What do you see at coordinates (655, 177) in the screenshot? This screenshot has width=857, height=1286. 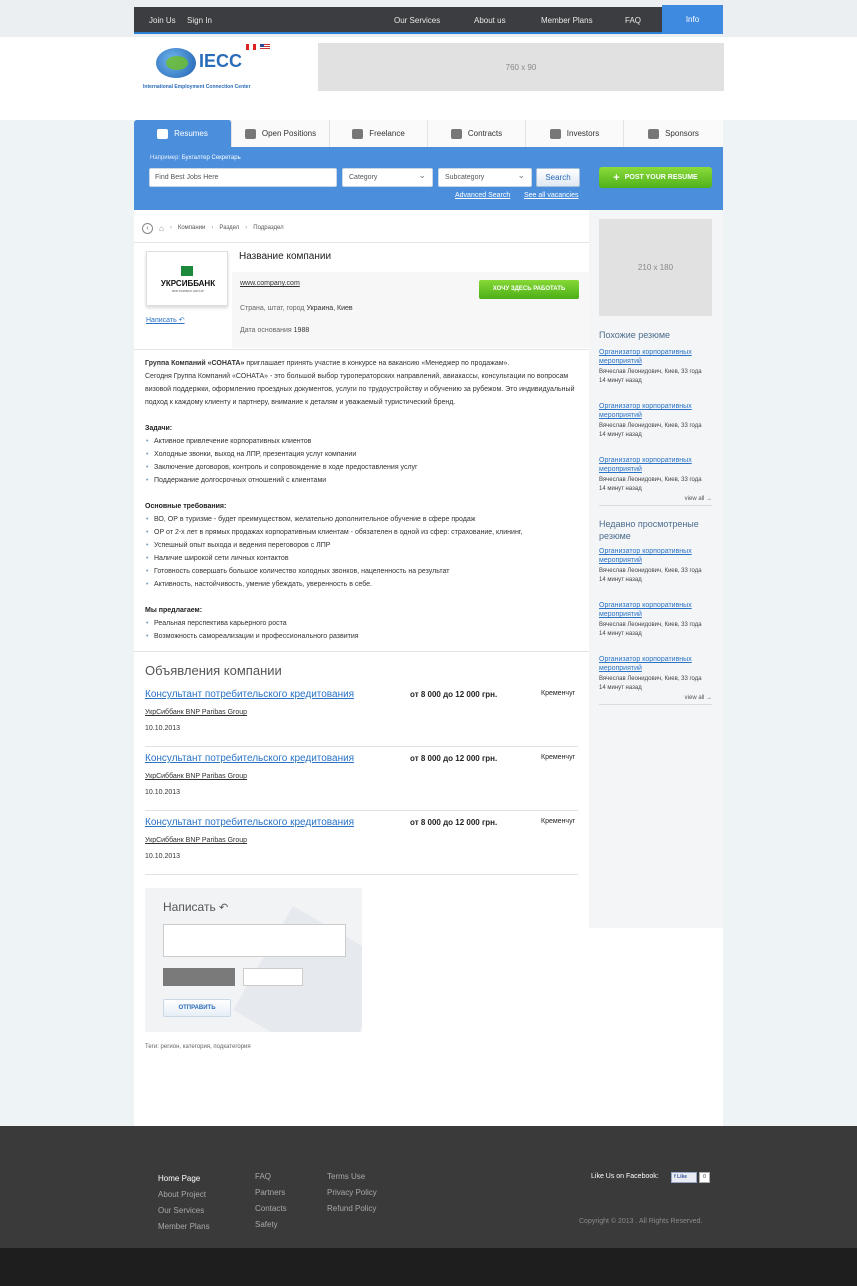 I see `post-resume-button: + POST YOUR RESUME` at bounding box center [655, 177].